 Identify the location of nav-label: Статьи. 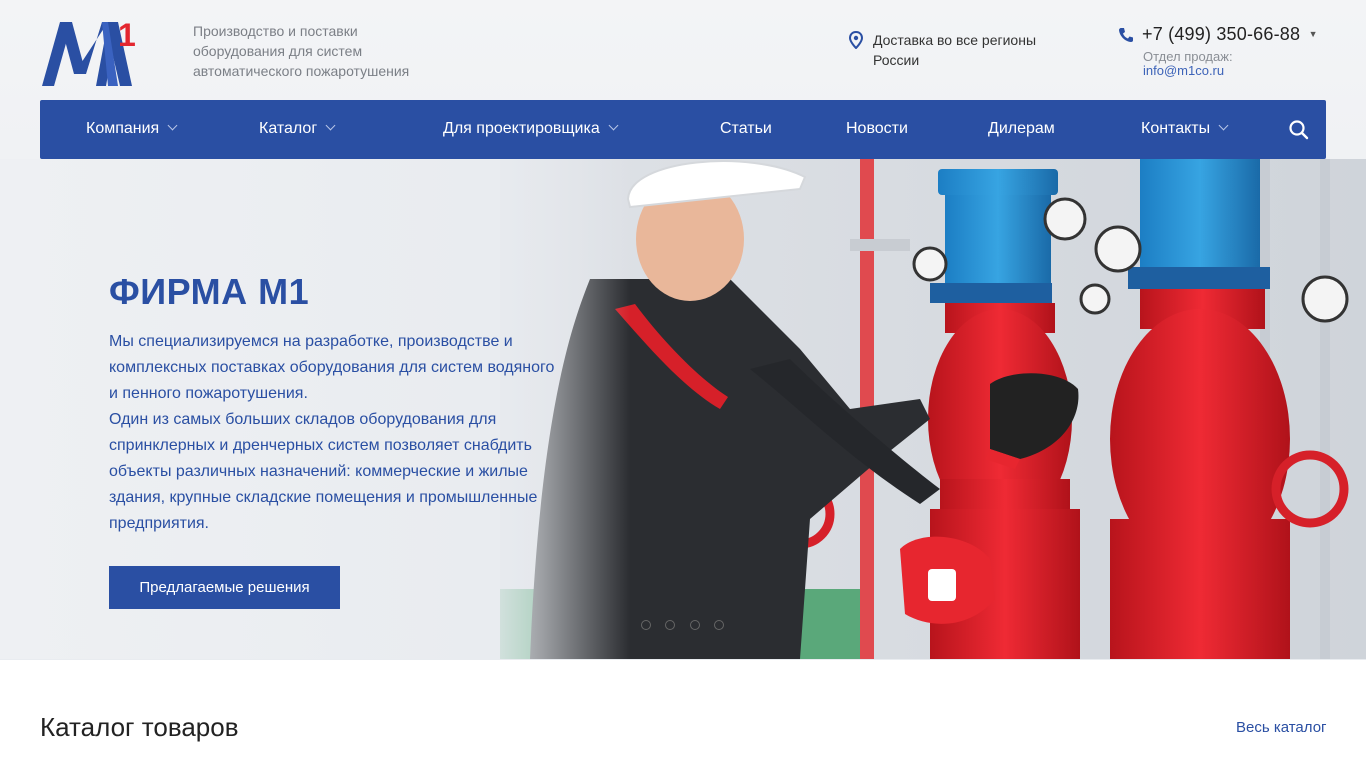
(746, 128).